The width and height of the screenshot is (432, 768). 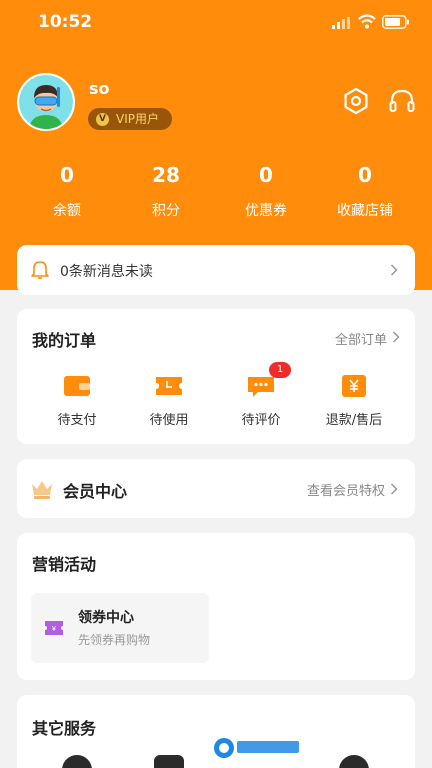 What do you see at coordinates (166, 211) in the screenshot?
I see `stat-label: 积分` at bounding box center [166, 211].